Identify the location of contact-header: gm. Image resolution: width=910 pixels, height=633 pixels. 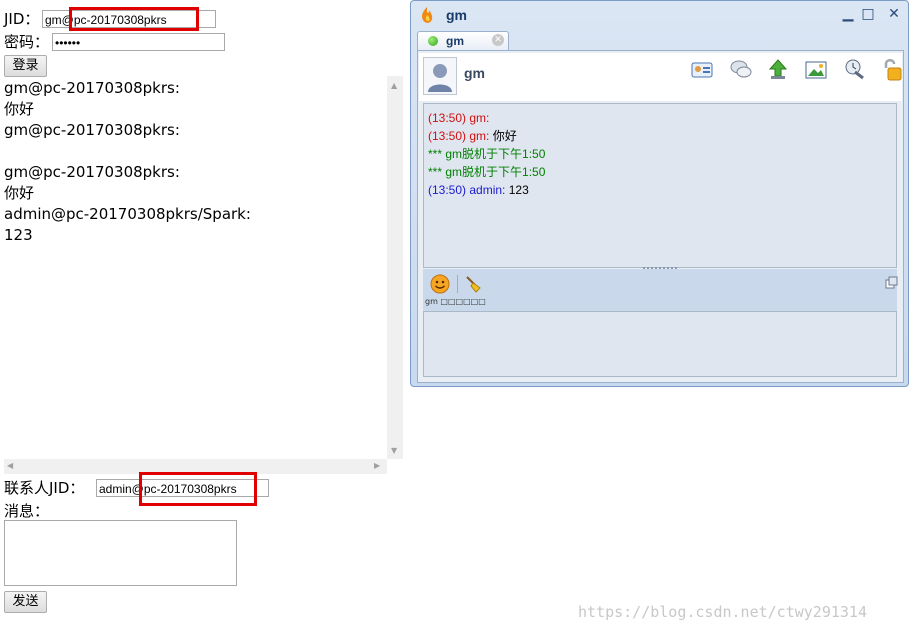
(660, 77).